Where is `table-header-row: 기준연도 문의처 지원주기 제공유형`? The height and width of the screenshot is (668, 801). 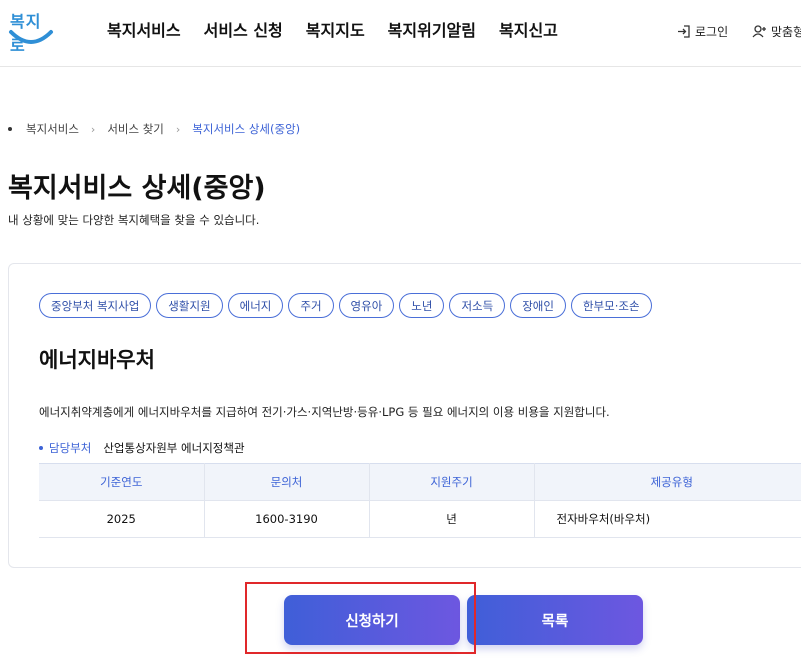
table-header-row: 기준연도 문의처 지원주기 제공유형 is located at coordinates (420, 482).